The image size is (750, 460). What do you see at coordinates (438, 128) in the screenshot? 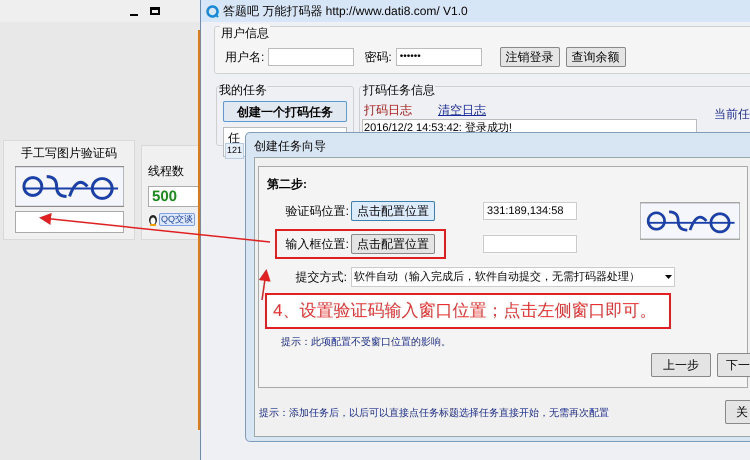
I see `log-line: 2016/12/2 14:53:42: 登录成功!` at bounding box center [438, 128].